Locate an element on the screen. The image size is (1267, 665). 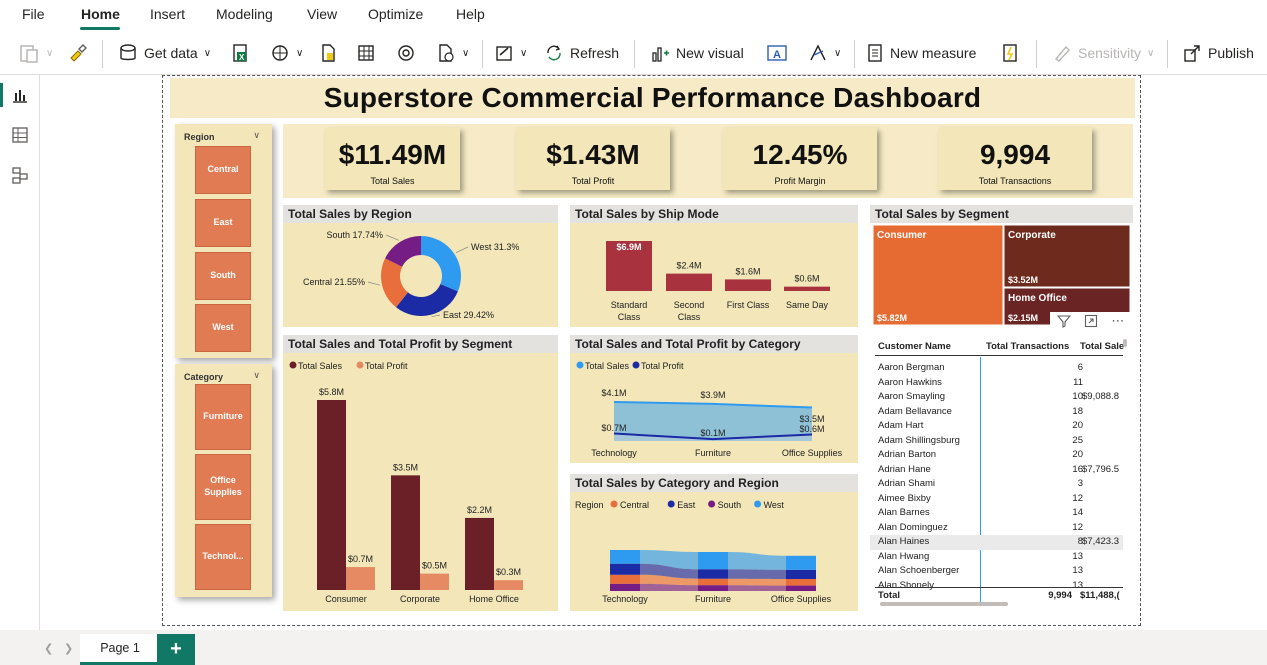
menu-help: Help is located at coordinates (470, 14).